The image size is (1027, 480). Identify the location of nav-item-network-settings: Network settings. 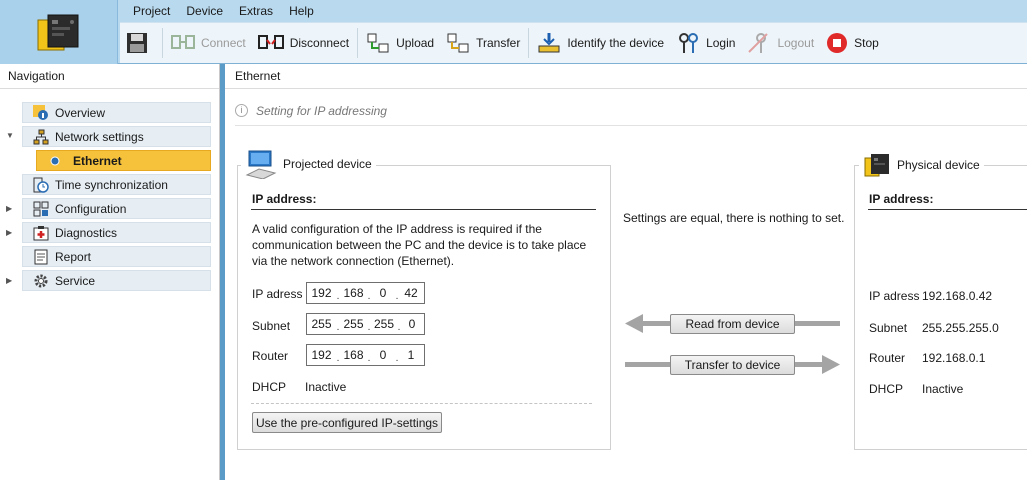
(116, 136).